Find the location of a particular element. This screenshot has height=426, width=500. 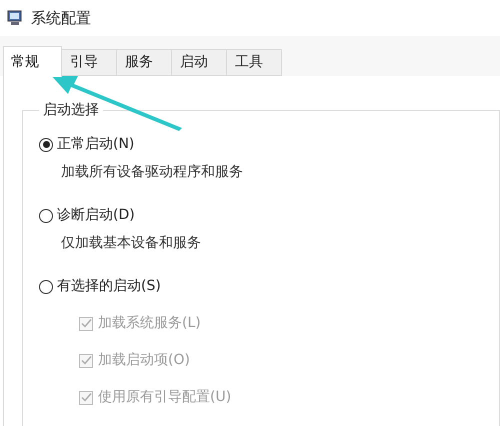

option-description: 加载所有设备驱动程序和服务 is located at coordinates (152, 172).